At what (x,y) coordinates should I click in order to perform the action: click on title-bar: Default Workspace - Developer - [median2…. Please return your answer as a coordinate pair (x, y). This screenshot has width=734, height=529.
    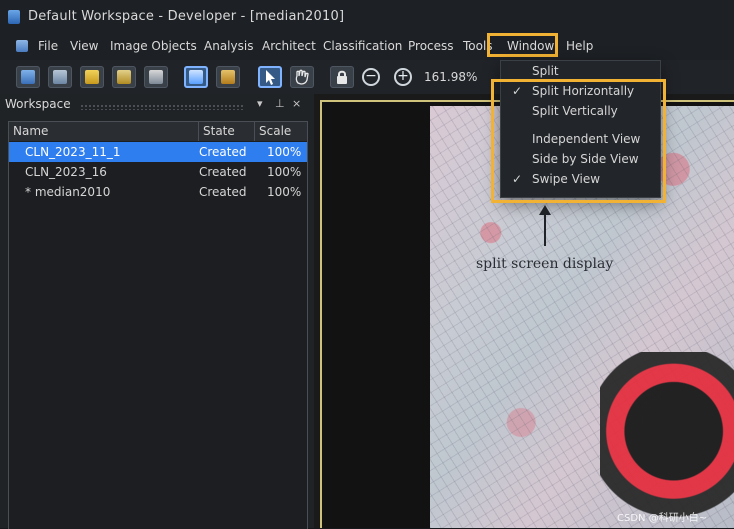
    Looking at the image, I should click on (367, 17).